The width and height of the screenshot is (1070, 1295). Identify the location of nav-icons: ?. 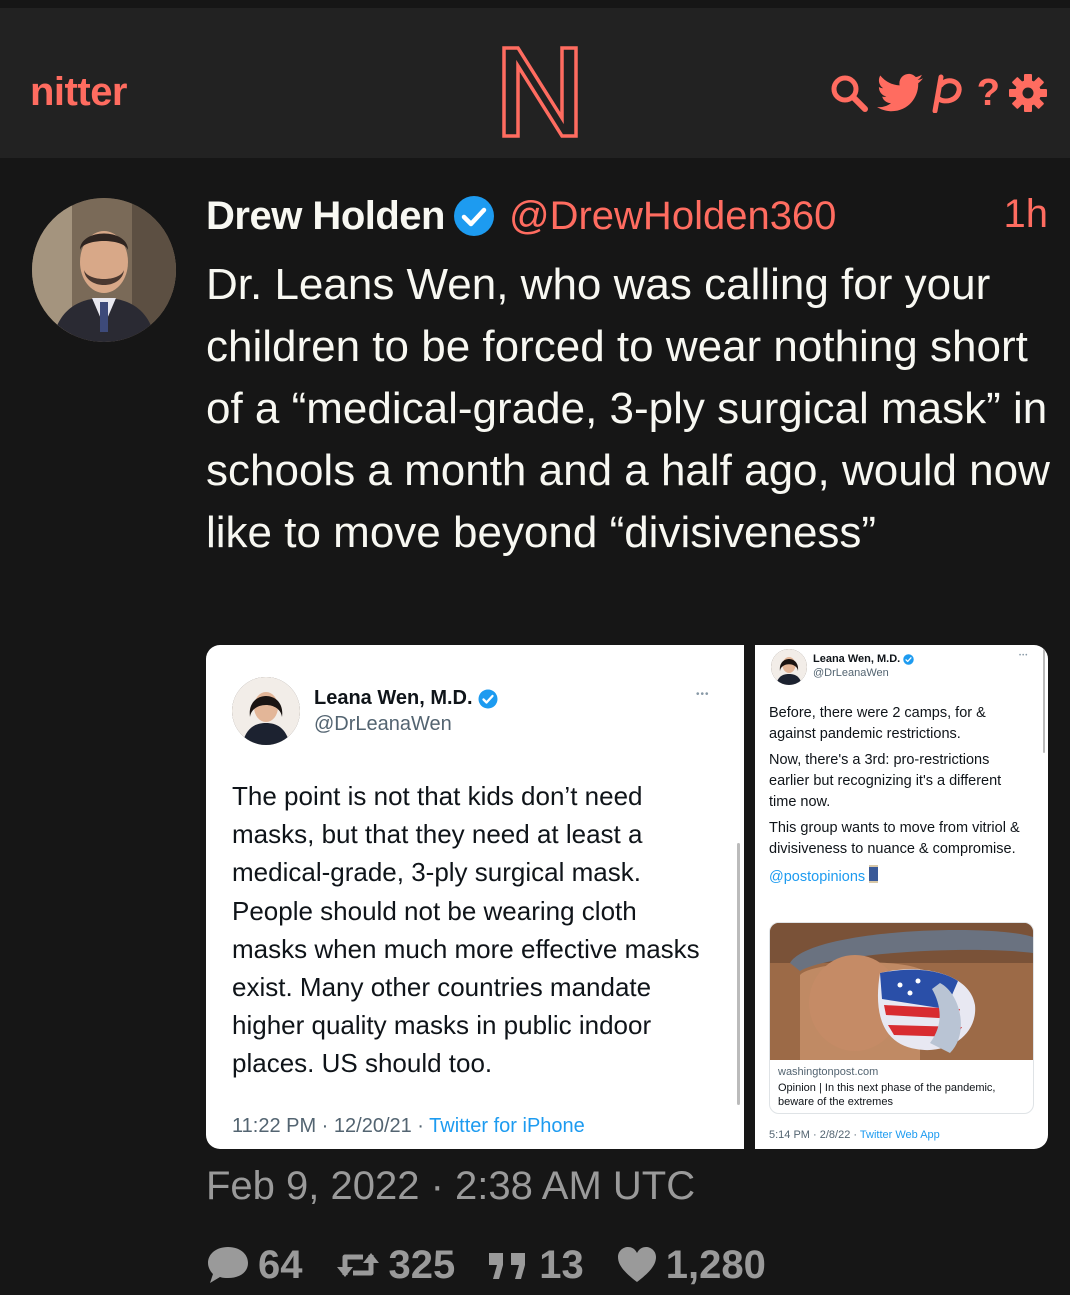
(938, 93).